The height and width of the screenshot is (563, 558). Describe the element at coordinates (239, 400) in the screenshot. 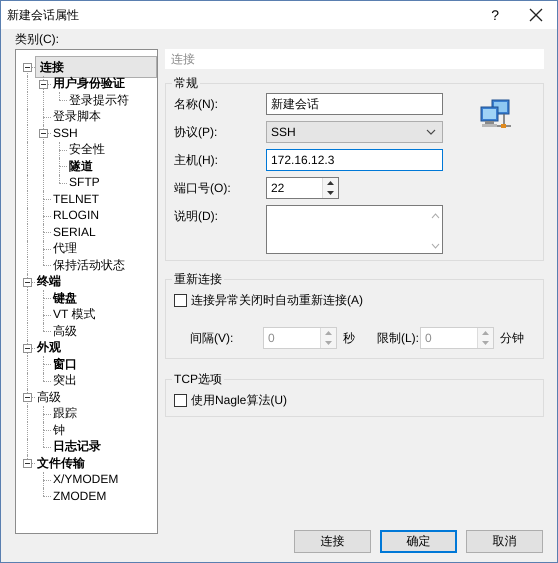

I see `checkbox-label: 使用Nagle算法(U)` at that location.